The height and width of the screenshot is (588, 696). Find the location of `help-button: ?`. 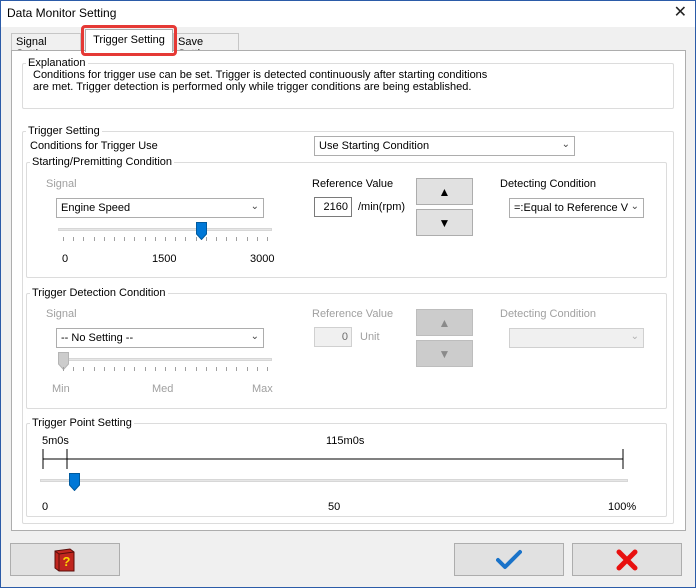

help-button: ? is located at coordinates (65, 559).